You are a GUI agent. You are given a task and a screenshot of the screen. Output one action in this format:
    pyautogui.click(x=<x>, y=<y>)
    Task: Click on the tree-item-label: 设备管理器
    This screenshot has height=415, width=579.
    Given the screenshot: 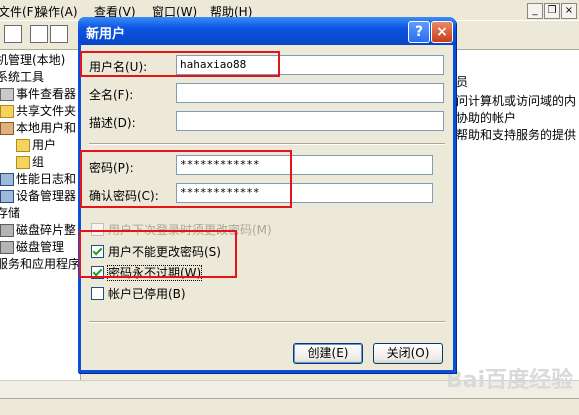 What is the action you would take?
    pyautogui.click(x=46, y=196)
    